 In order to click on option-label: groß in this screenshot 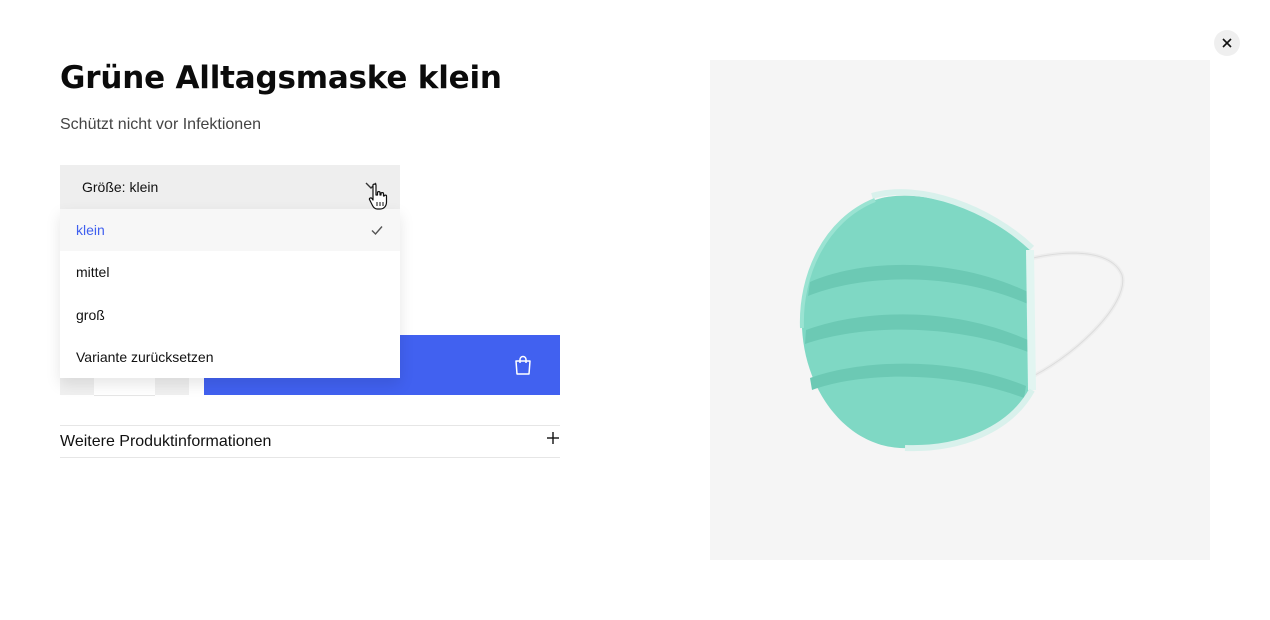, I will do `click(90, 315)`.